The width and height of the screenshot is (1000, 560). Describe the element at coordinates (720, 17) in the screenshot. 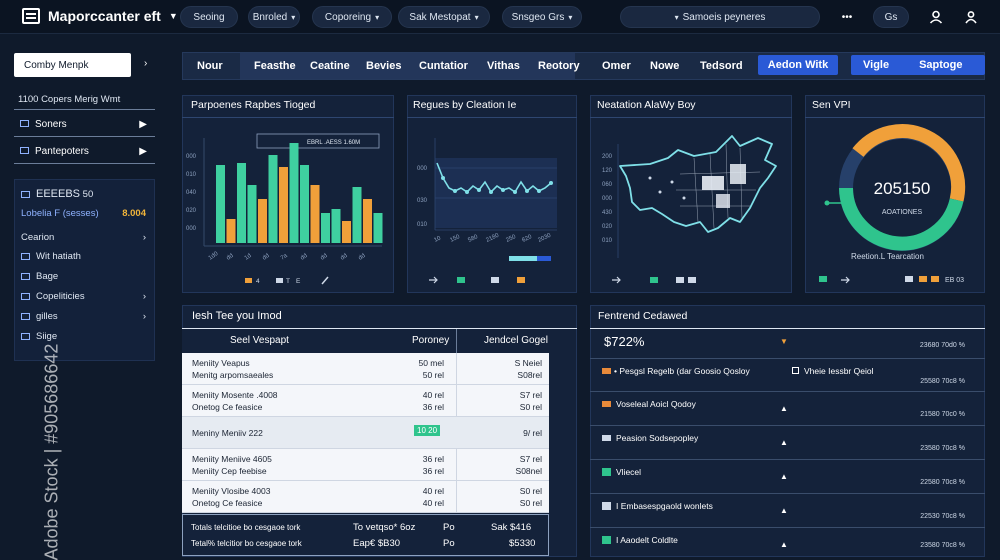

I see `search-dropdown: ▾ Samoeis peyneres` at that location.